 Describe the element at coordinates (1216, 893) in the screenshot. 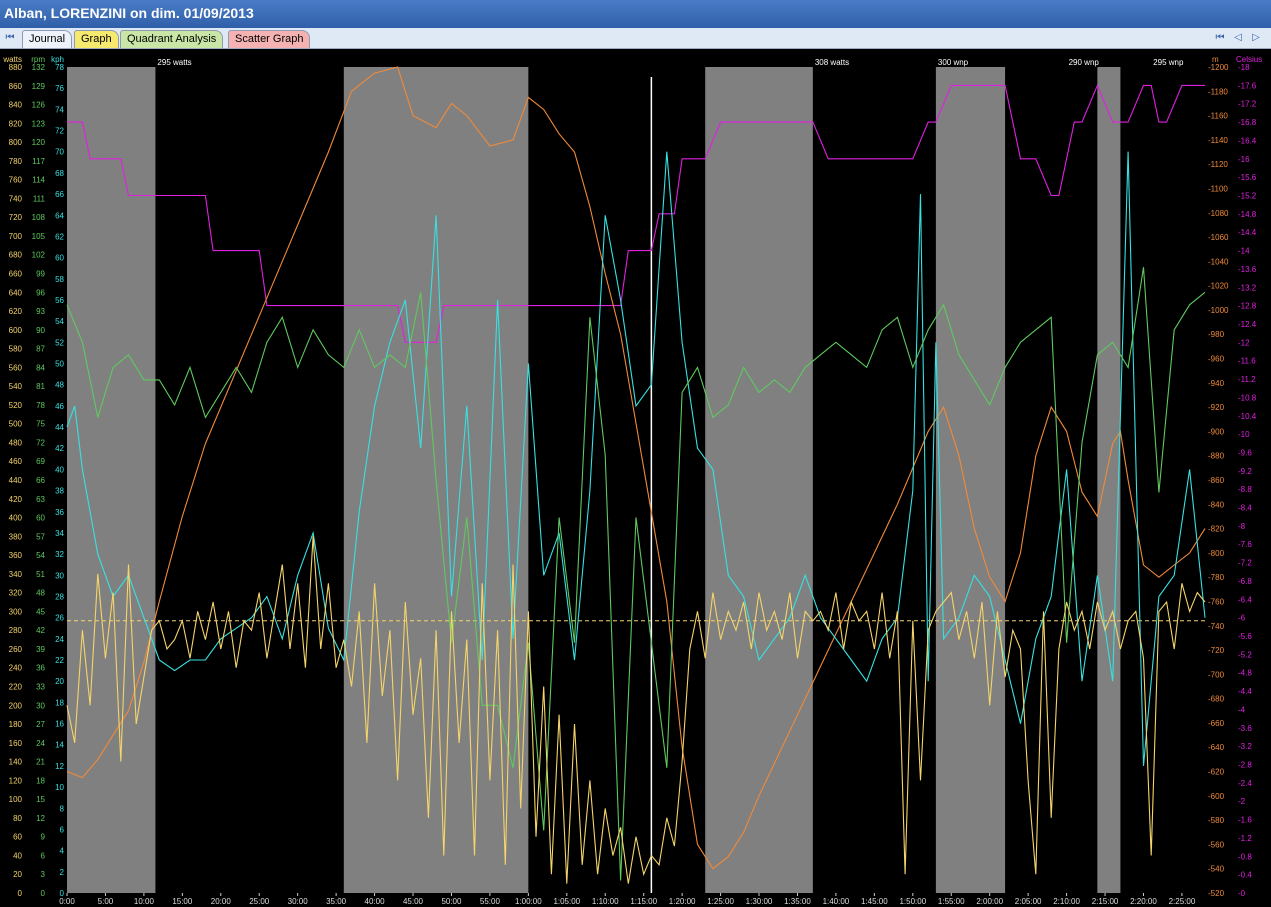

I see `m-tick-label: -520` at that location.